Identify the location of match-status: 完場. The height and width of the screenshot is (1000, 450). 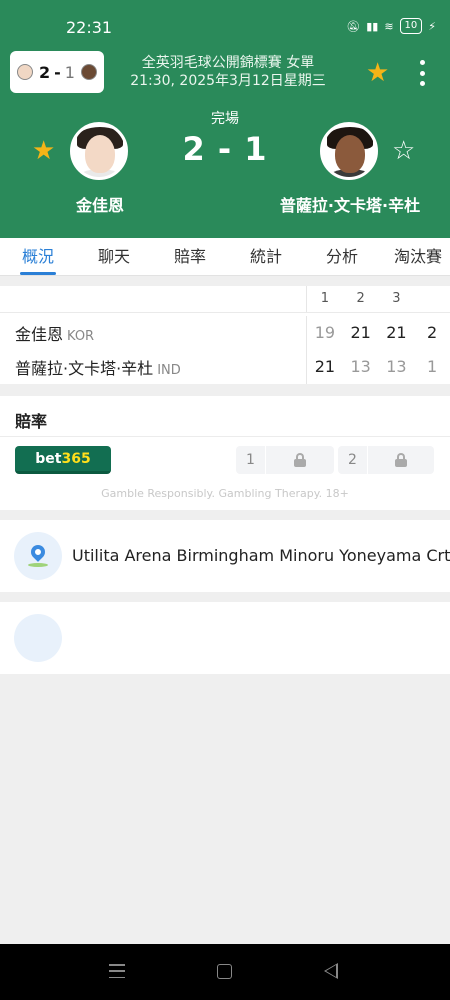
(225, 119).